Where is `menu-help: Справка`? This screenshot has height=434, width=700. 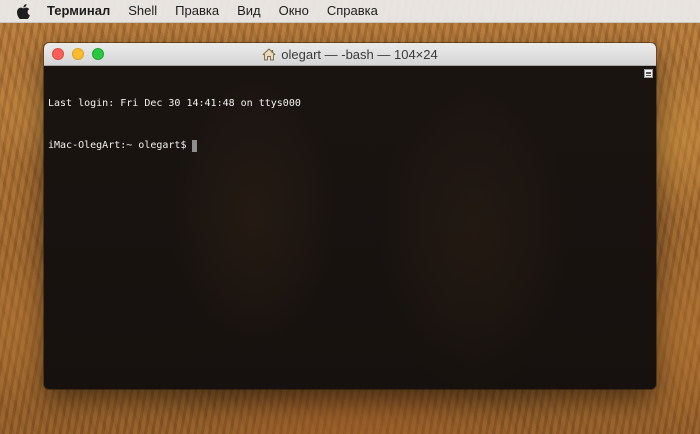
menu-help: Справка is located at coordinates (352, 11).